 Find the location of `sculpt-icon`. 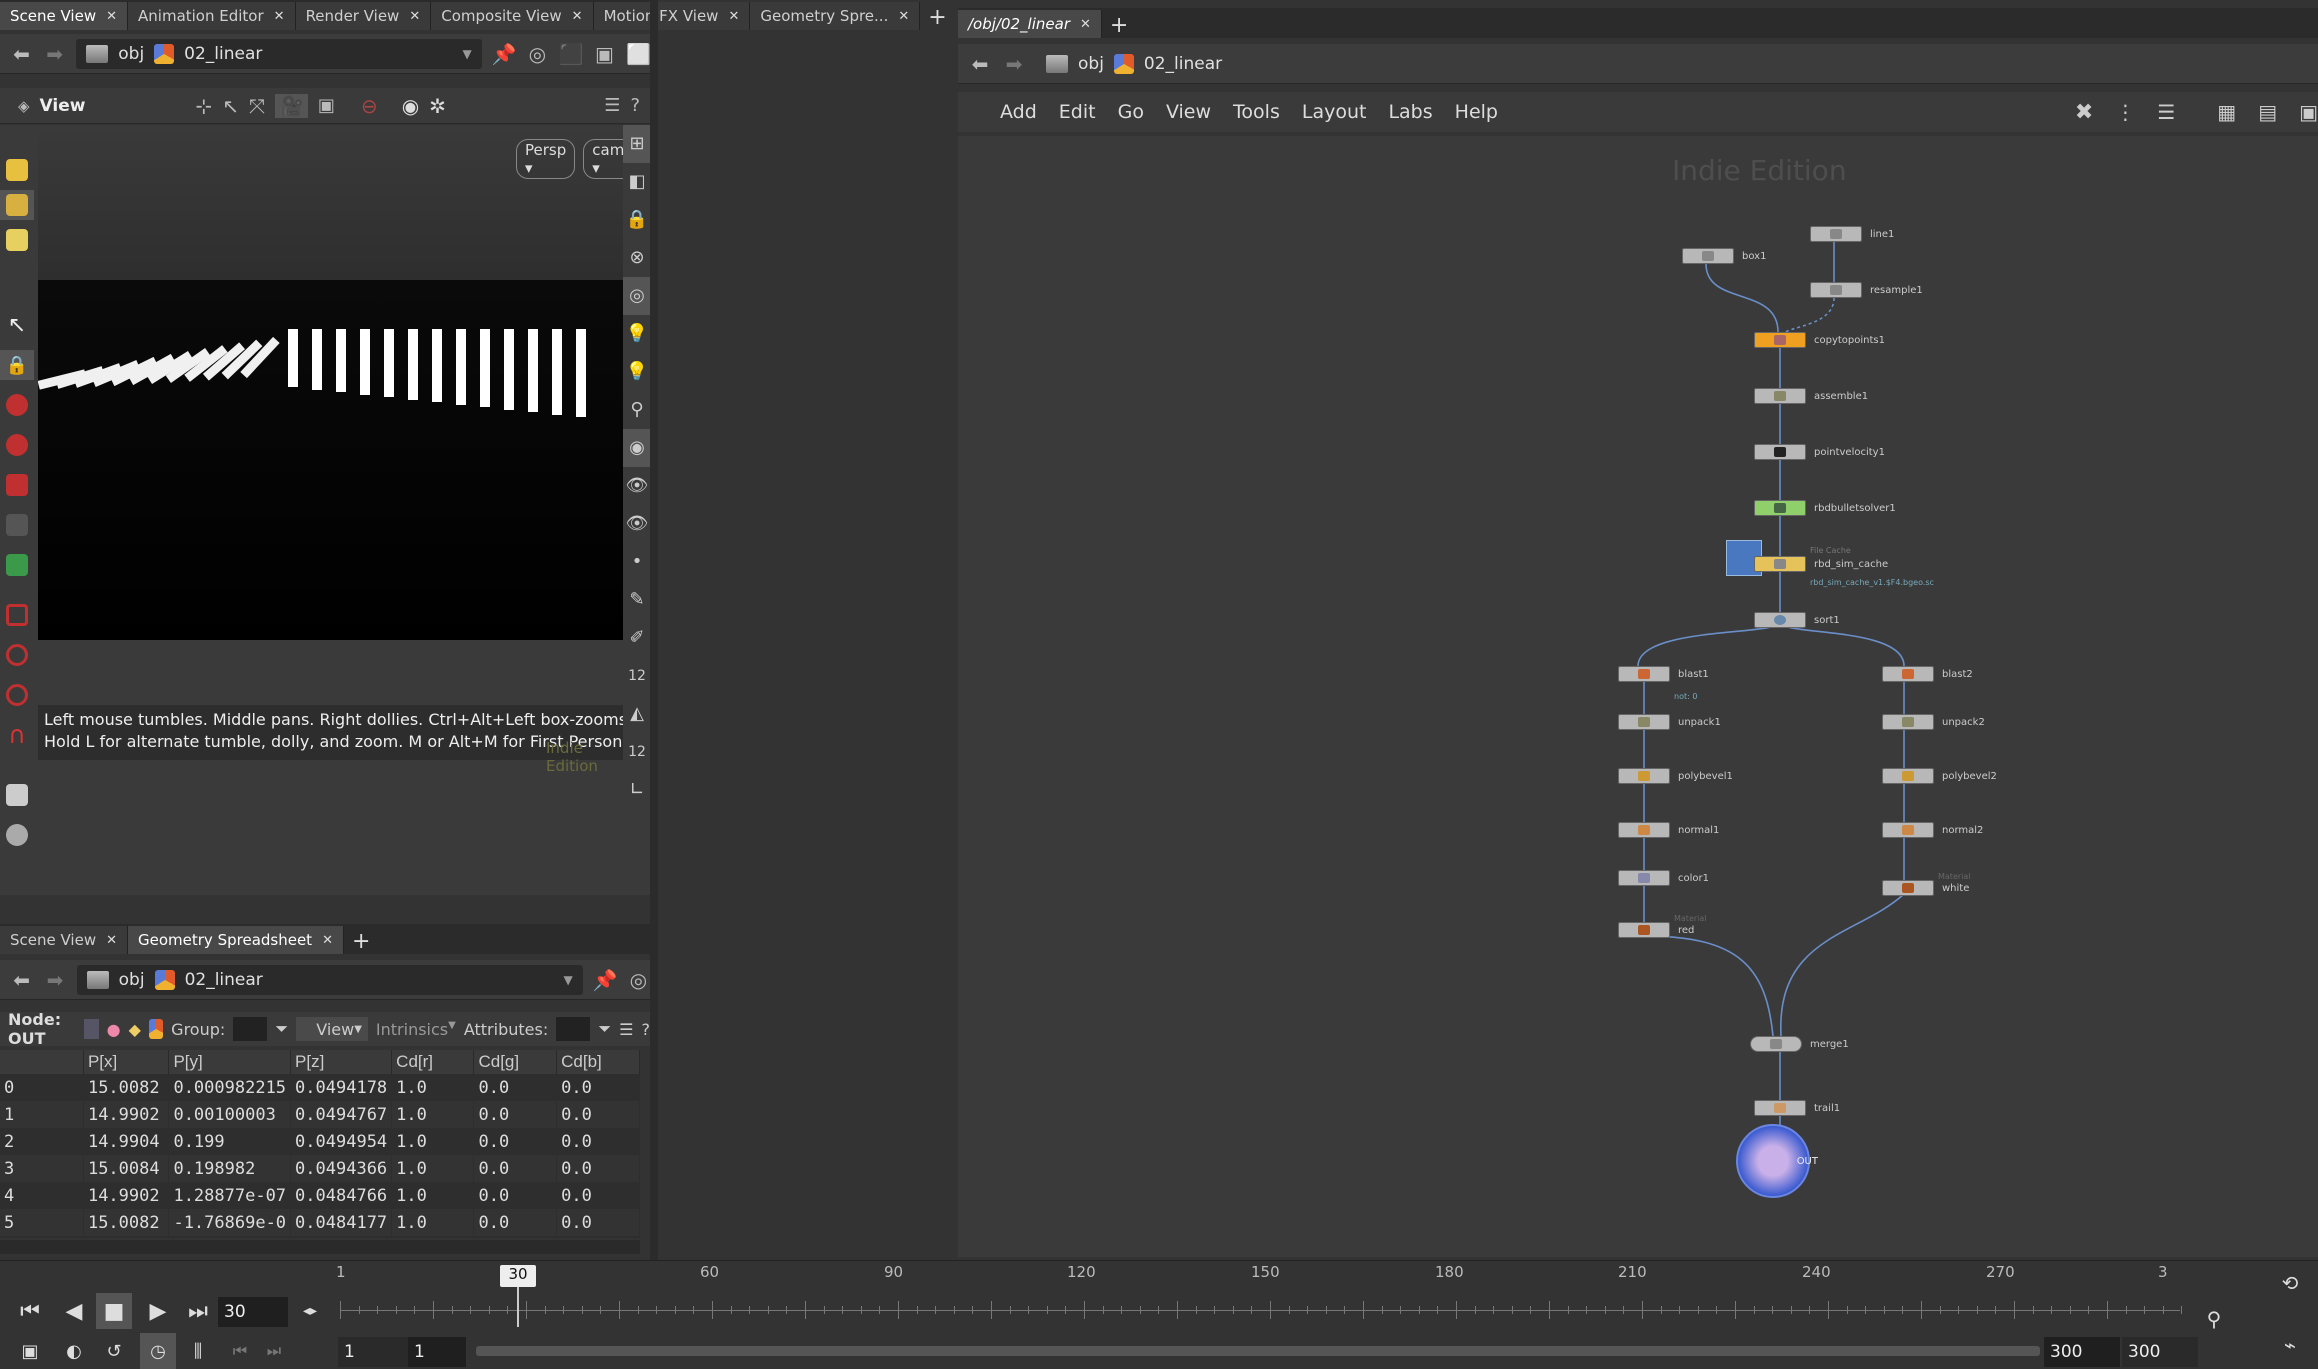

sculpt-icon is located at coordinates (17, 835).